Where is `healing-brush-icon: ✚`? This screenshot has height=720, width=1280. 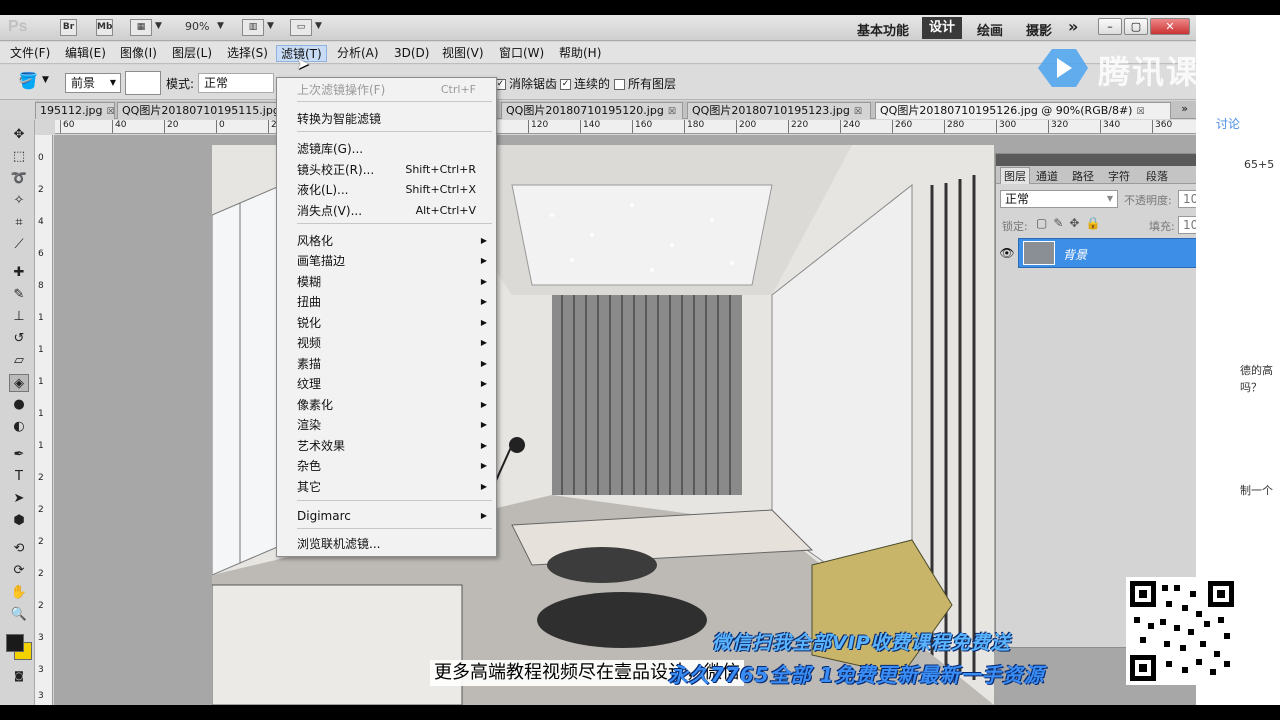
healing-brush-icon: ✚ is located at coordinates (19, 273).